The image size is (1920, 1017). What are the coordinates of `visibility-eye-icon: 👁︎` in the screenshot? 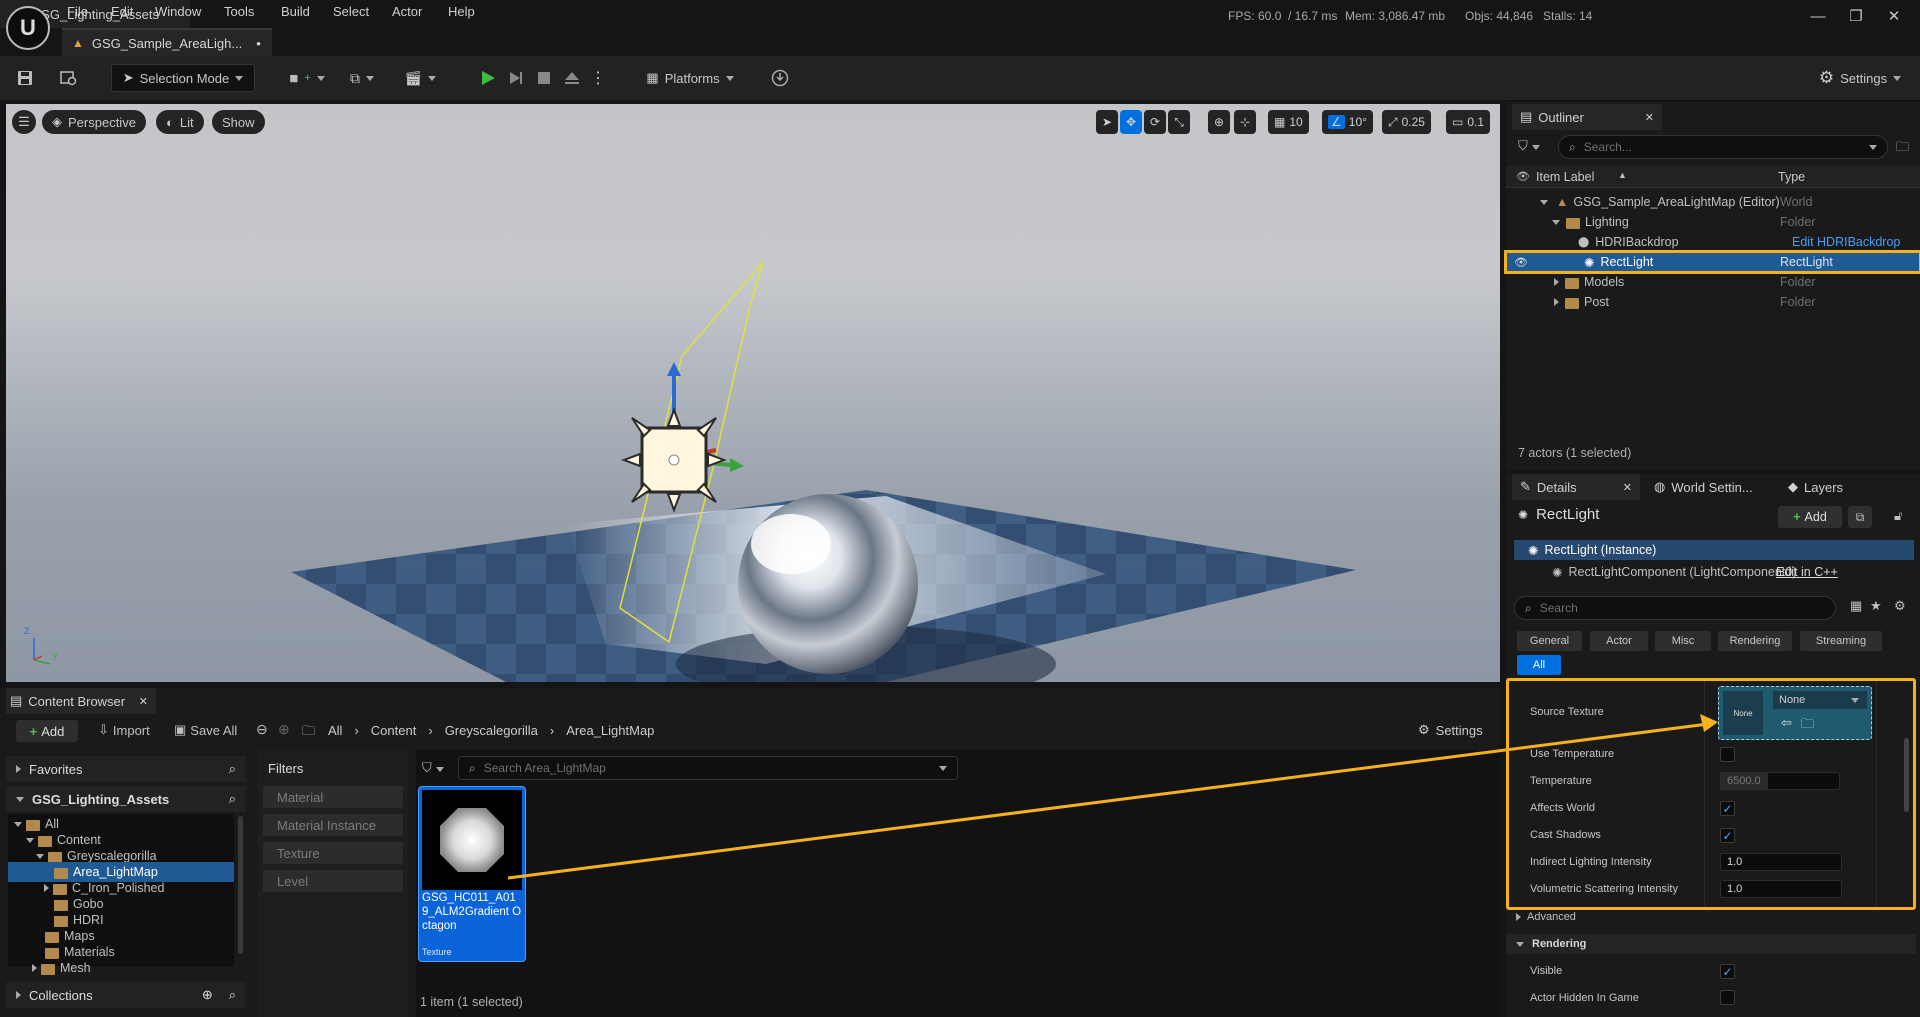 It's located at (1521, 262).